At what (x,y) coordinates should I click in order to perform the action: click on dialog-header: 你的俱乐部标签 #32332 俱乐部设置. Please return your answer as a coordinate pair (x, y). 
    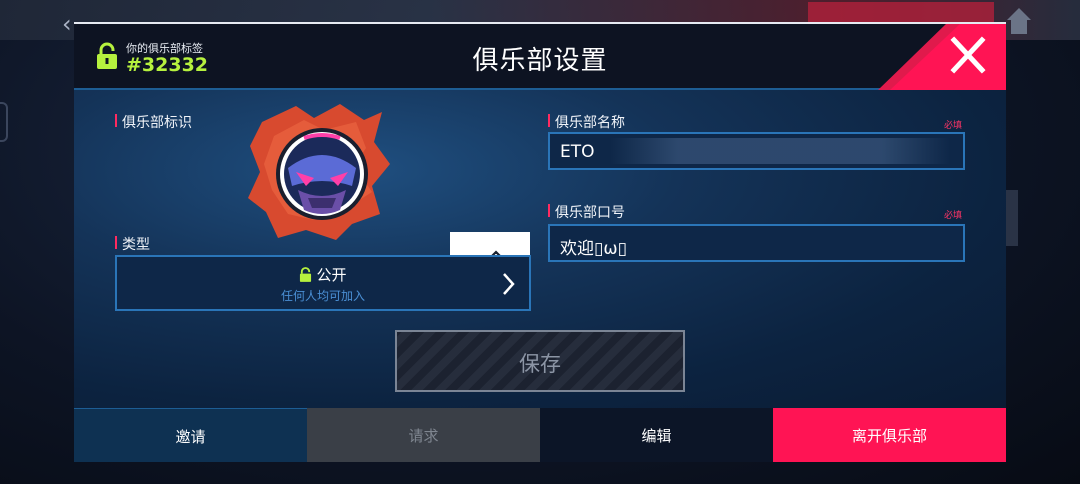
    Looking at the image, I should click on (540, 57).